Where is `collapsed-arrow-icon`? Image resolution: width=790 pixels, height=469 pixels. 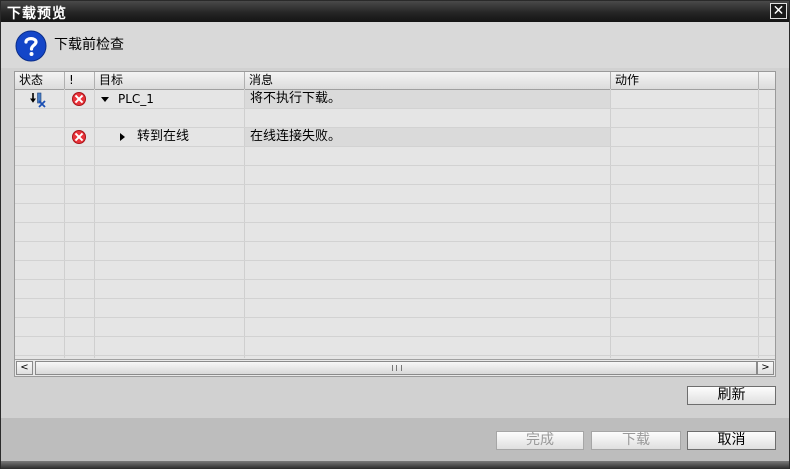 collapsed-arrow-icon is located at coordinates (122, 137).